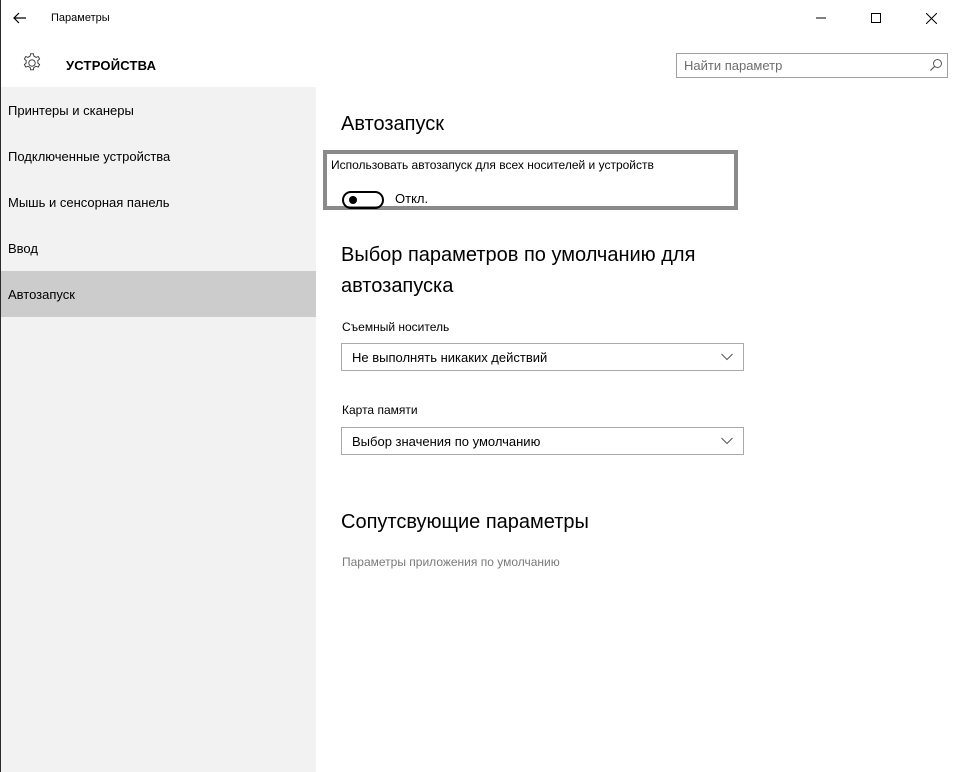  I want to click on search-box, so click(812, 65).